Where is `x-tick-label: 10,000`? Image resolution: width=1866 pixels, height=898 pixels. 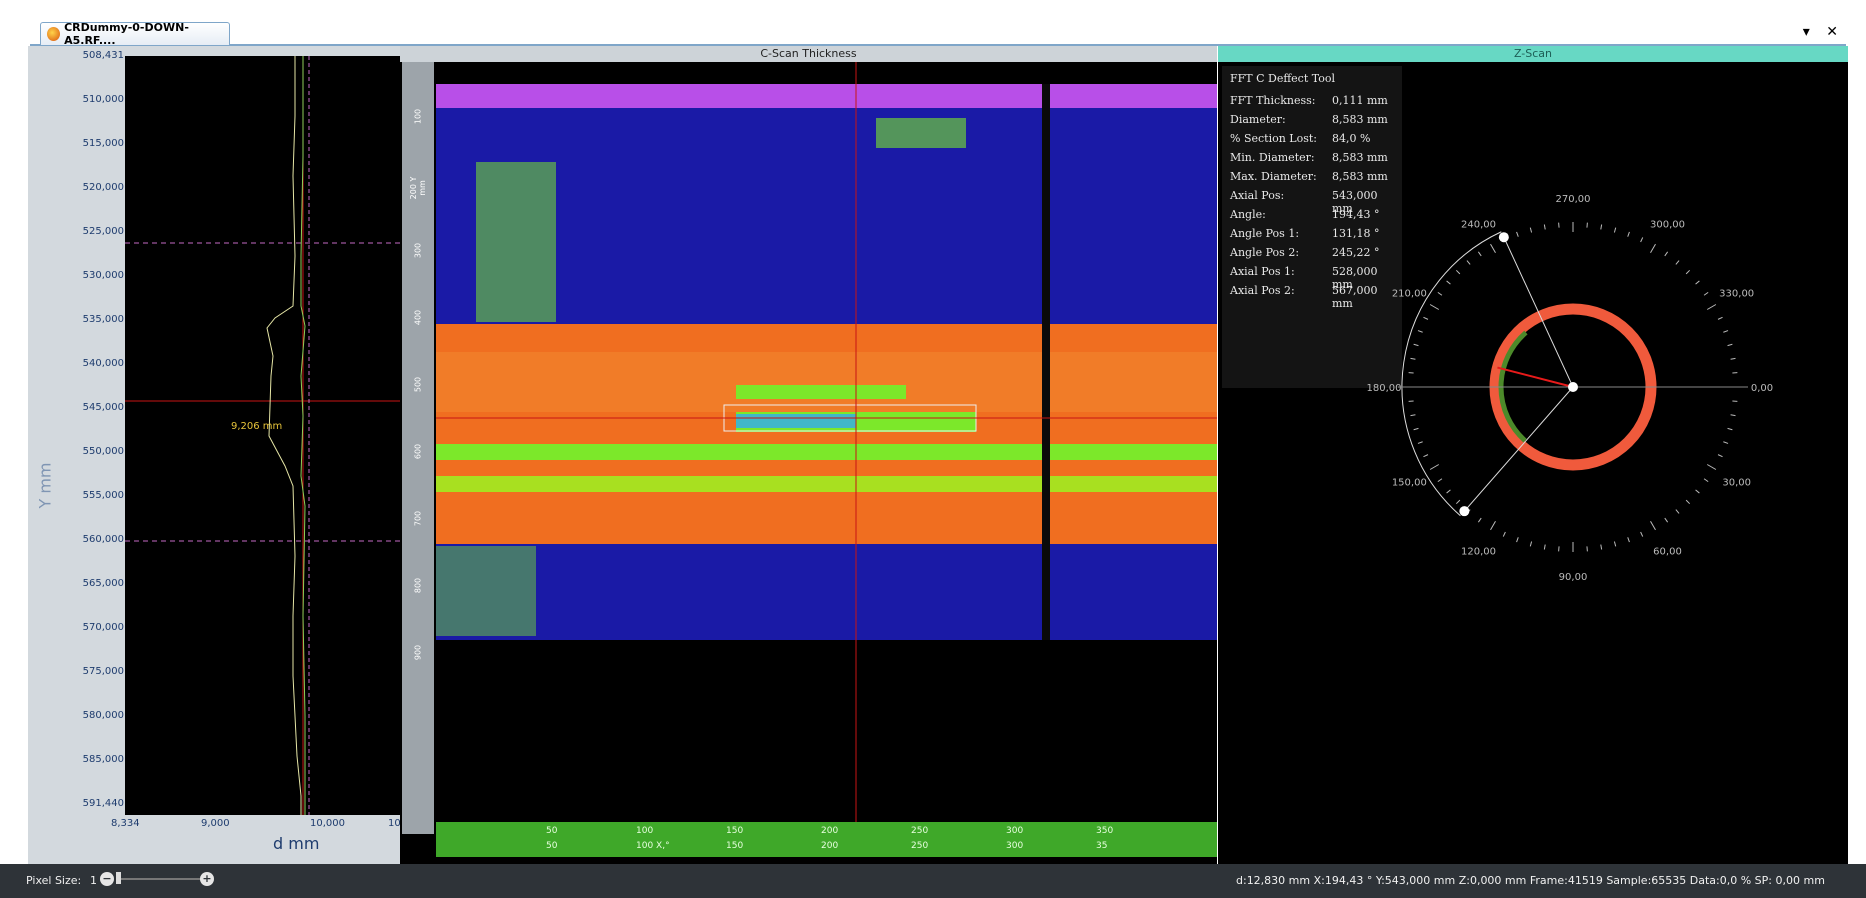
x-tick-label: 10,000 is located at coordinates (327, 823).